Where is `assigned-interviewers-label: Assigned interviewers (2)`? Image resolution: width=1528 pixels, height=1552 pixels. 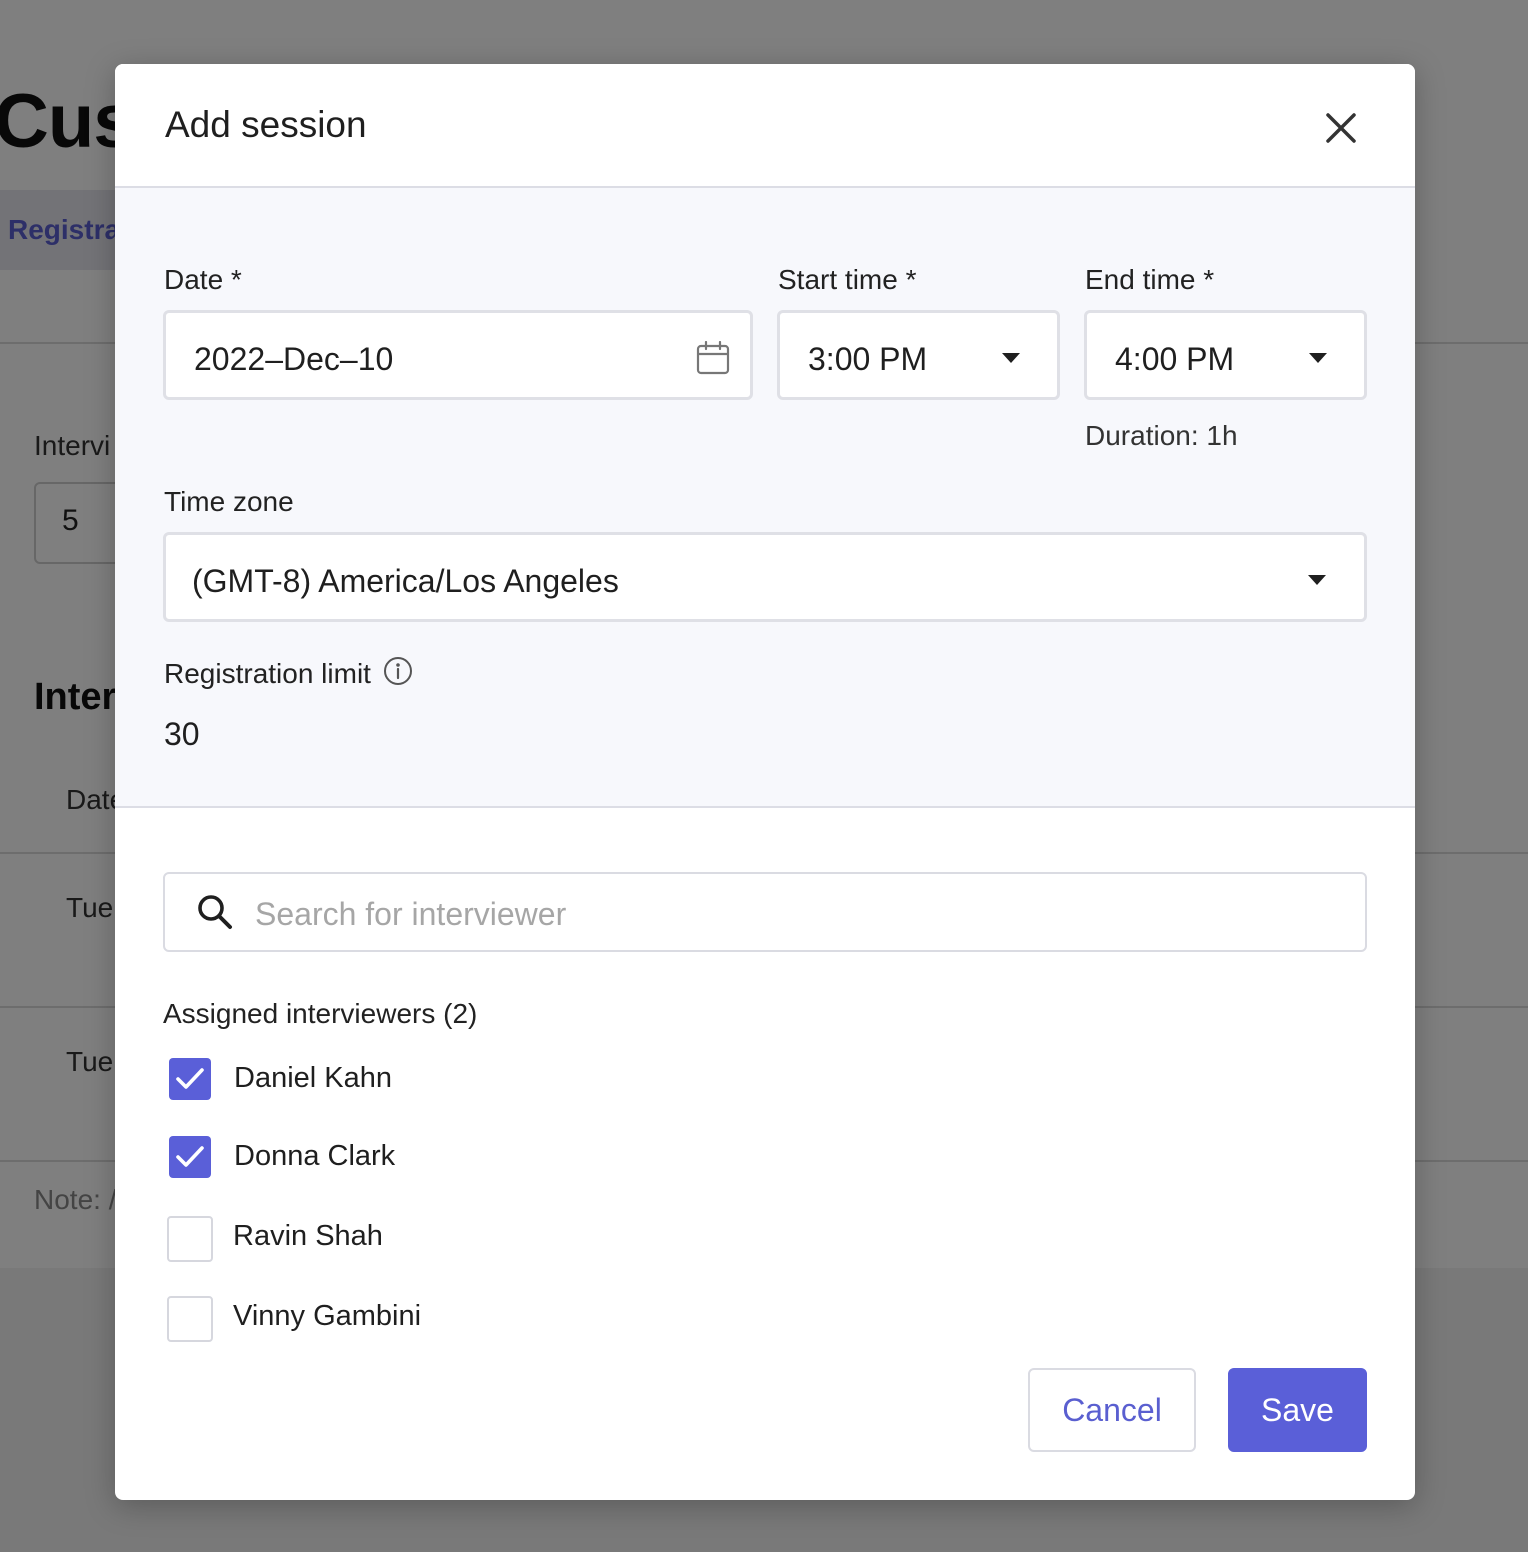
assigned-interviewers-label: Assigned interviewers (2) is located at coordinates (320, 1013).